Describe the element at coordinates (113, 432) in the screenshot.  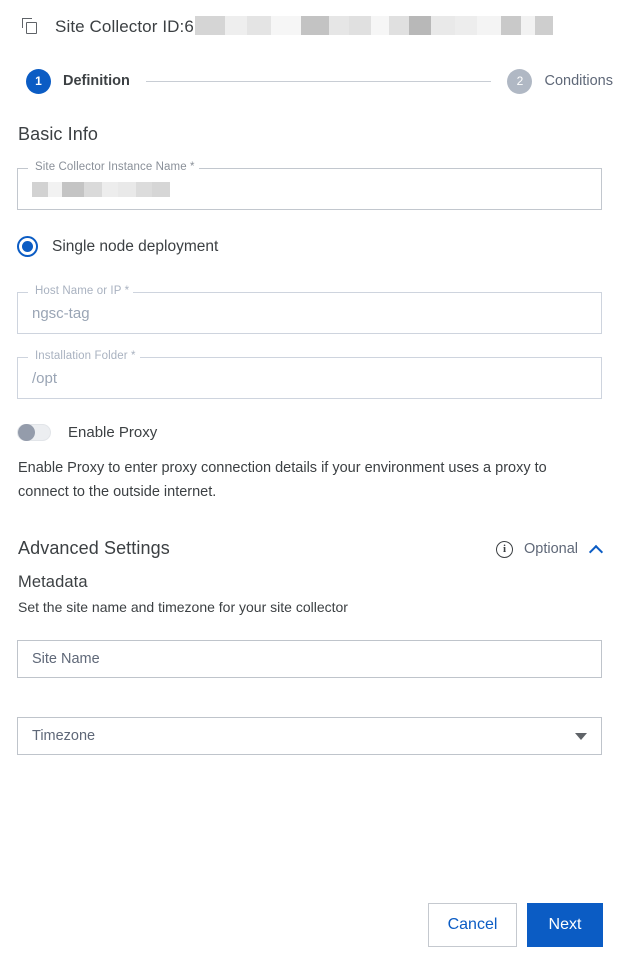
I see `enable-proxy-label: Enable Proxy` at that location.